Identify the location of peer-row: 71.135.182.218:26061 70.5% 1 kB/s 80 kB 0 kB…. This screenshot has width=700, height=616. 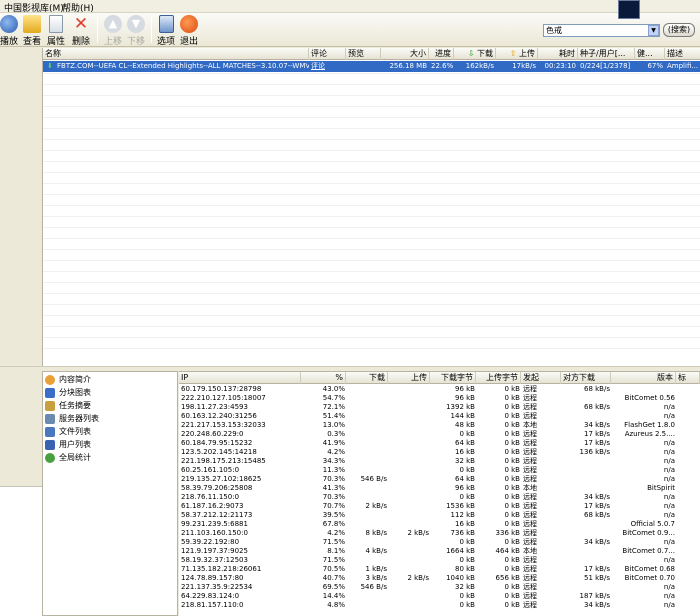
(439, 569).